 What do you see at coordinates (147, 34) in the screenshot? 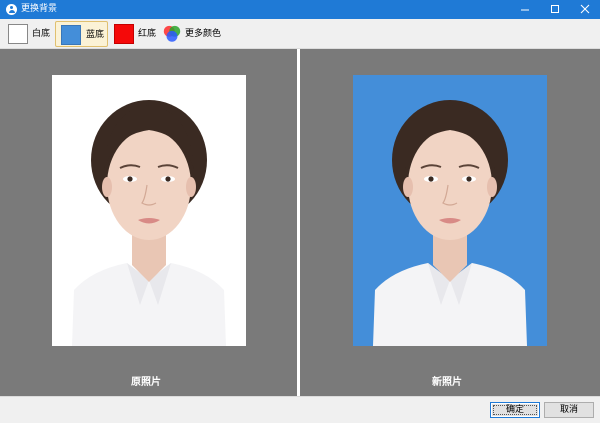
I see `red-background-label: 红底` at bounding box center [147, 34].